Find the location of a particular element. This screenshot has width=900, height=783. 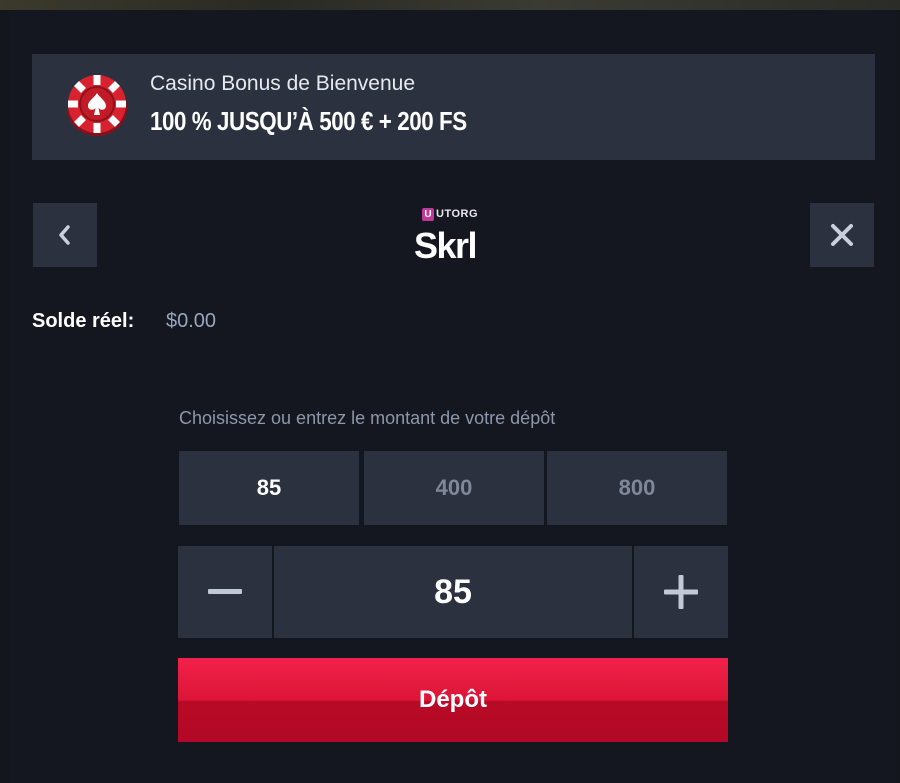

bonus-title: Casino Bonus de Bienvenue is located at coordinates (283, 83).